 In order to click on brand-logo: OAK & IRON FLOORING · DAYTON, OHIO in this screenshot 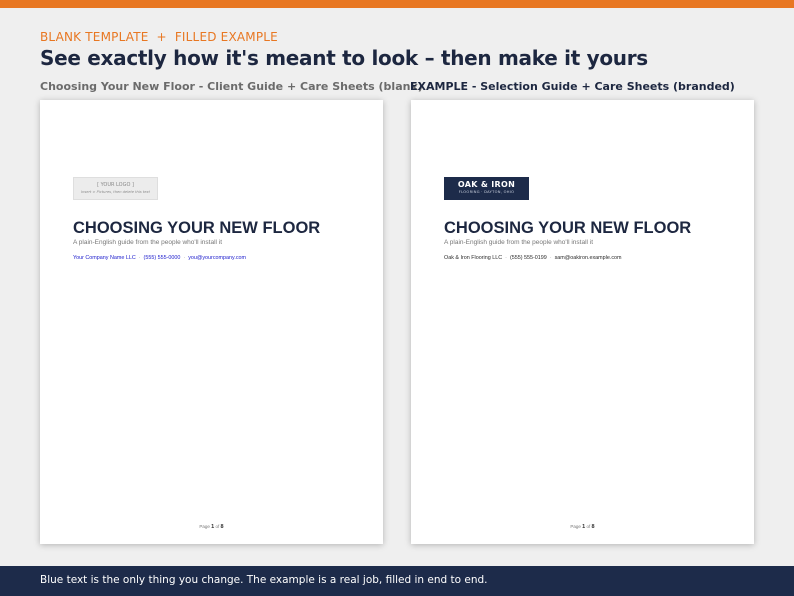, I will do `click(486, 188)`.